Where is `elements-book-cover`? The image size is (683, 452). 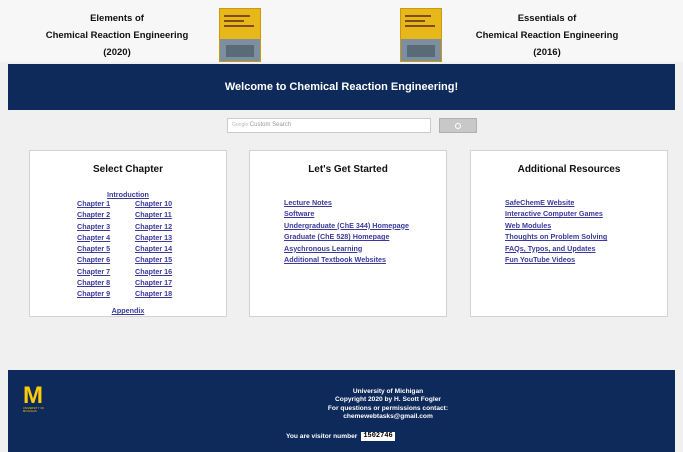 elements-book-cover is located at coordinates (240, 35).